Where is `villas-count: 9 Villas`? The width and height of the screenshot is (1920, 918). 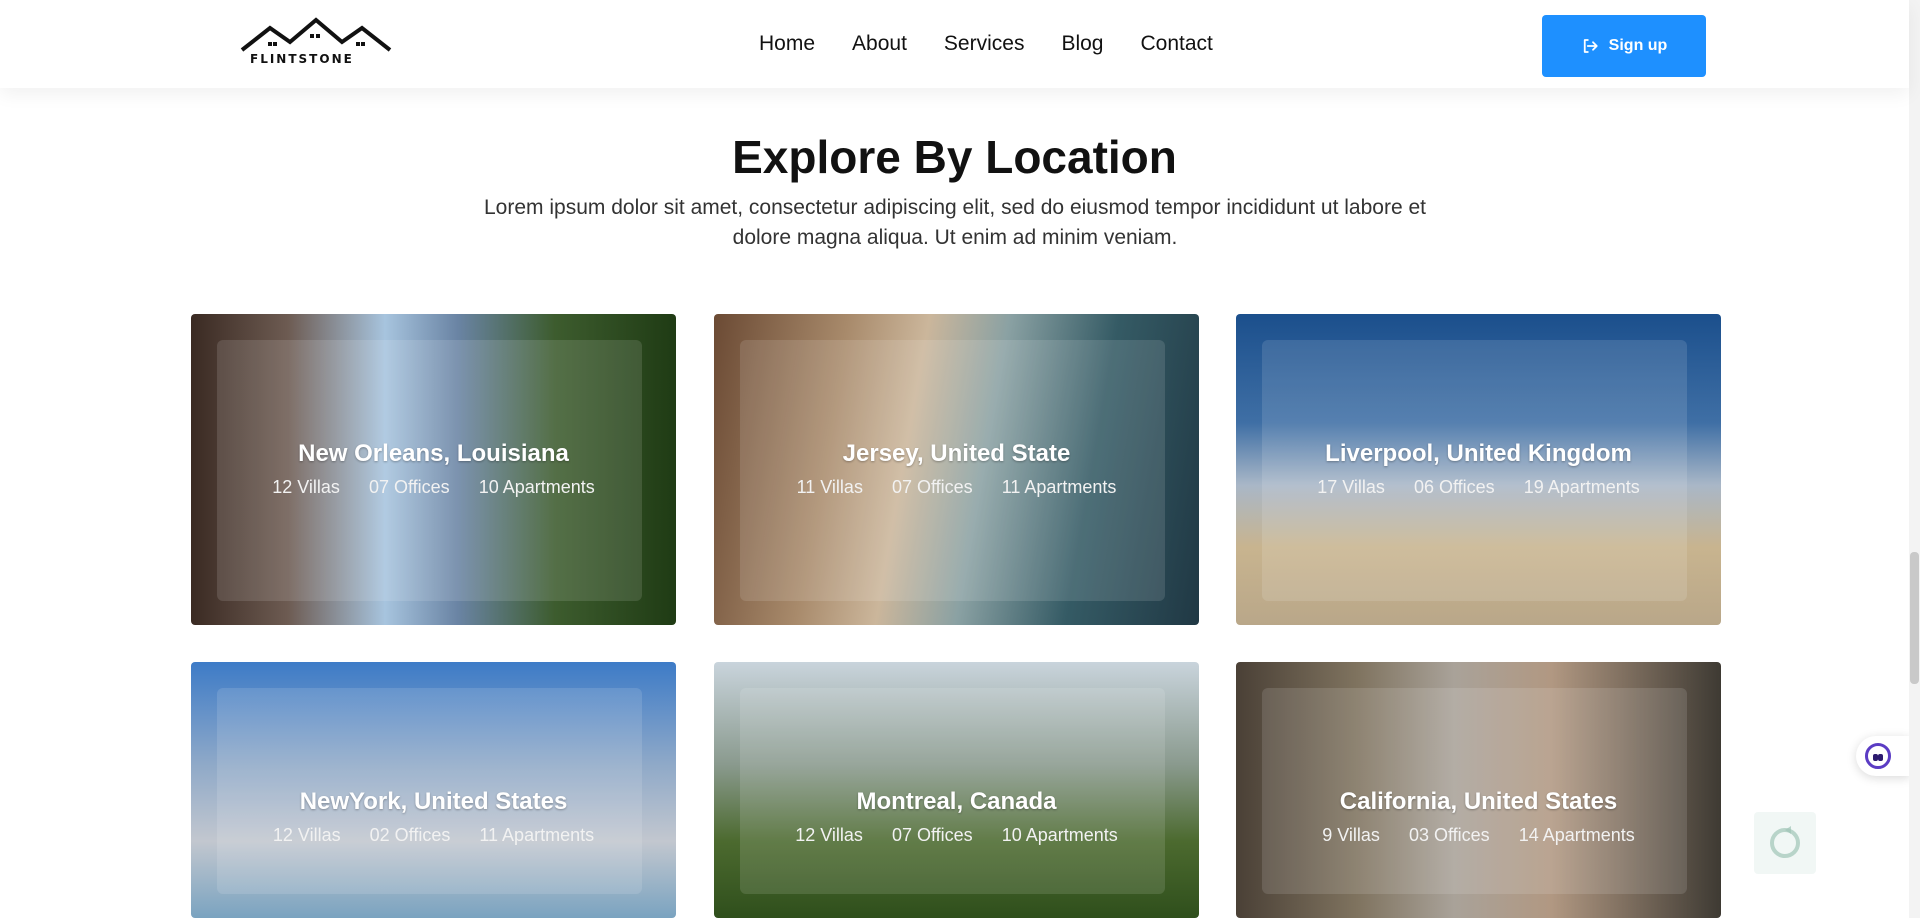
villas-count: 9 Villas is located at coordinates (1351, 835).